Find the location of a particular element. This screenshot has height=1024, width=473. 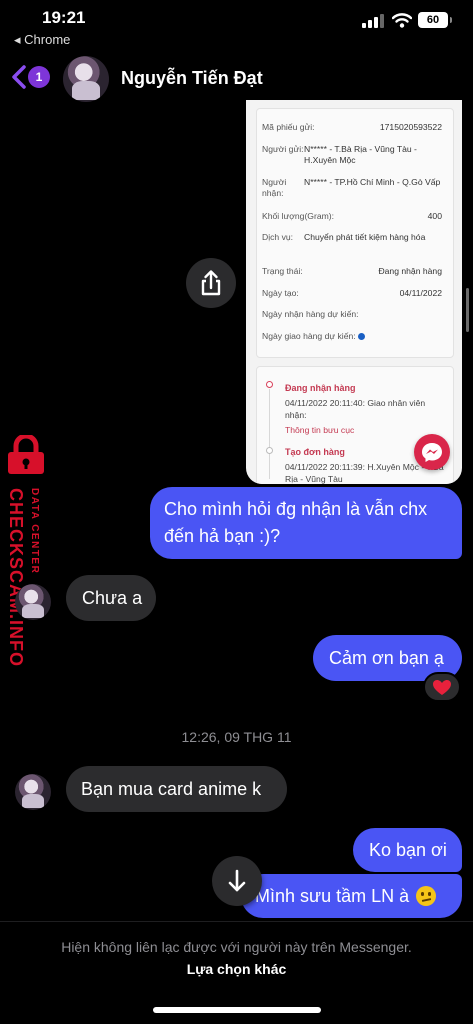

shipment-row: Ngày tạo: 04/11/2022 is located at coordinates (352, 293).